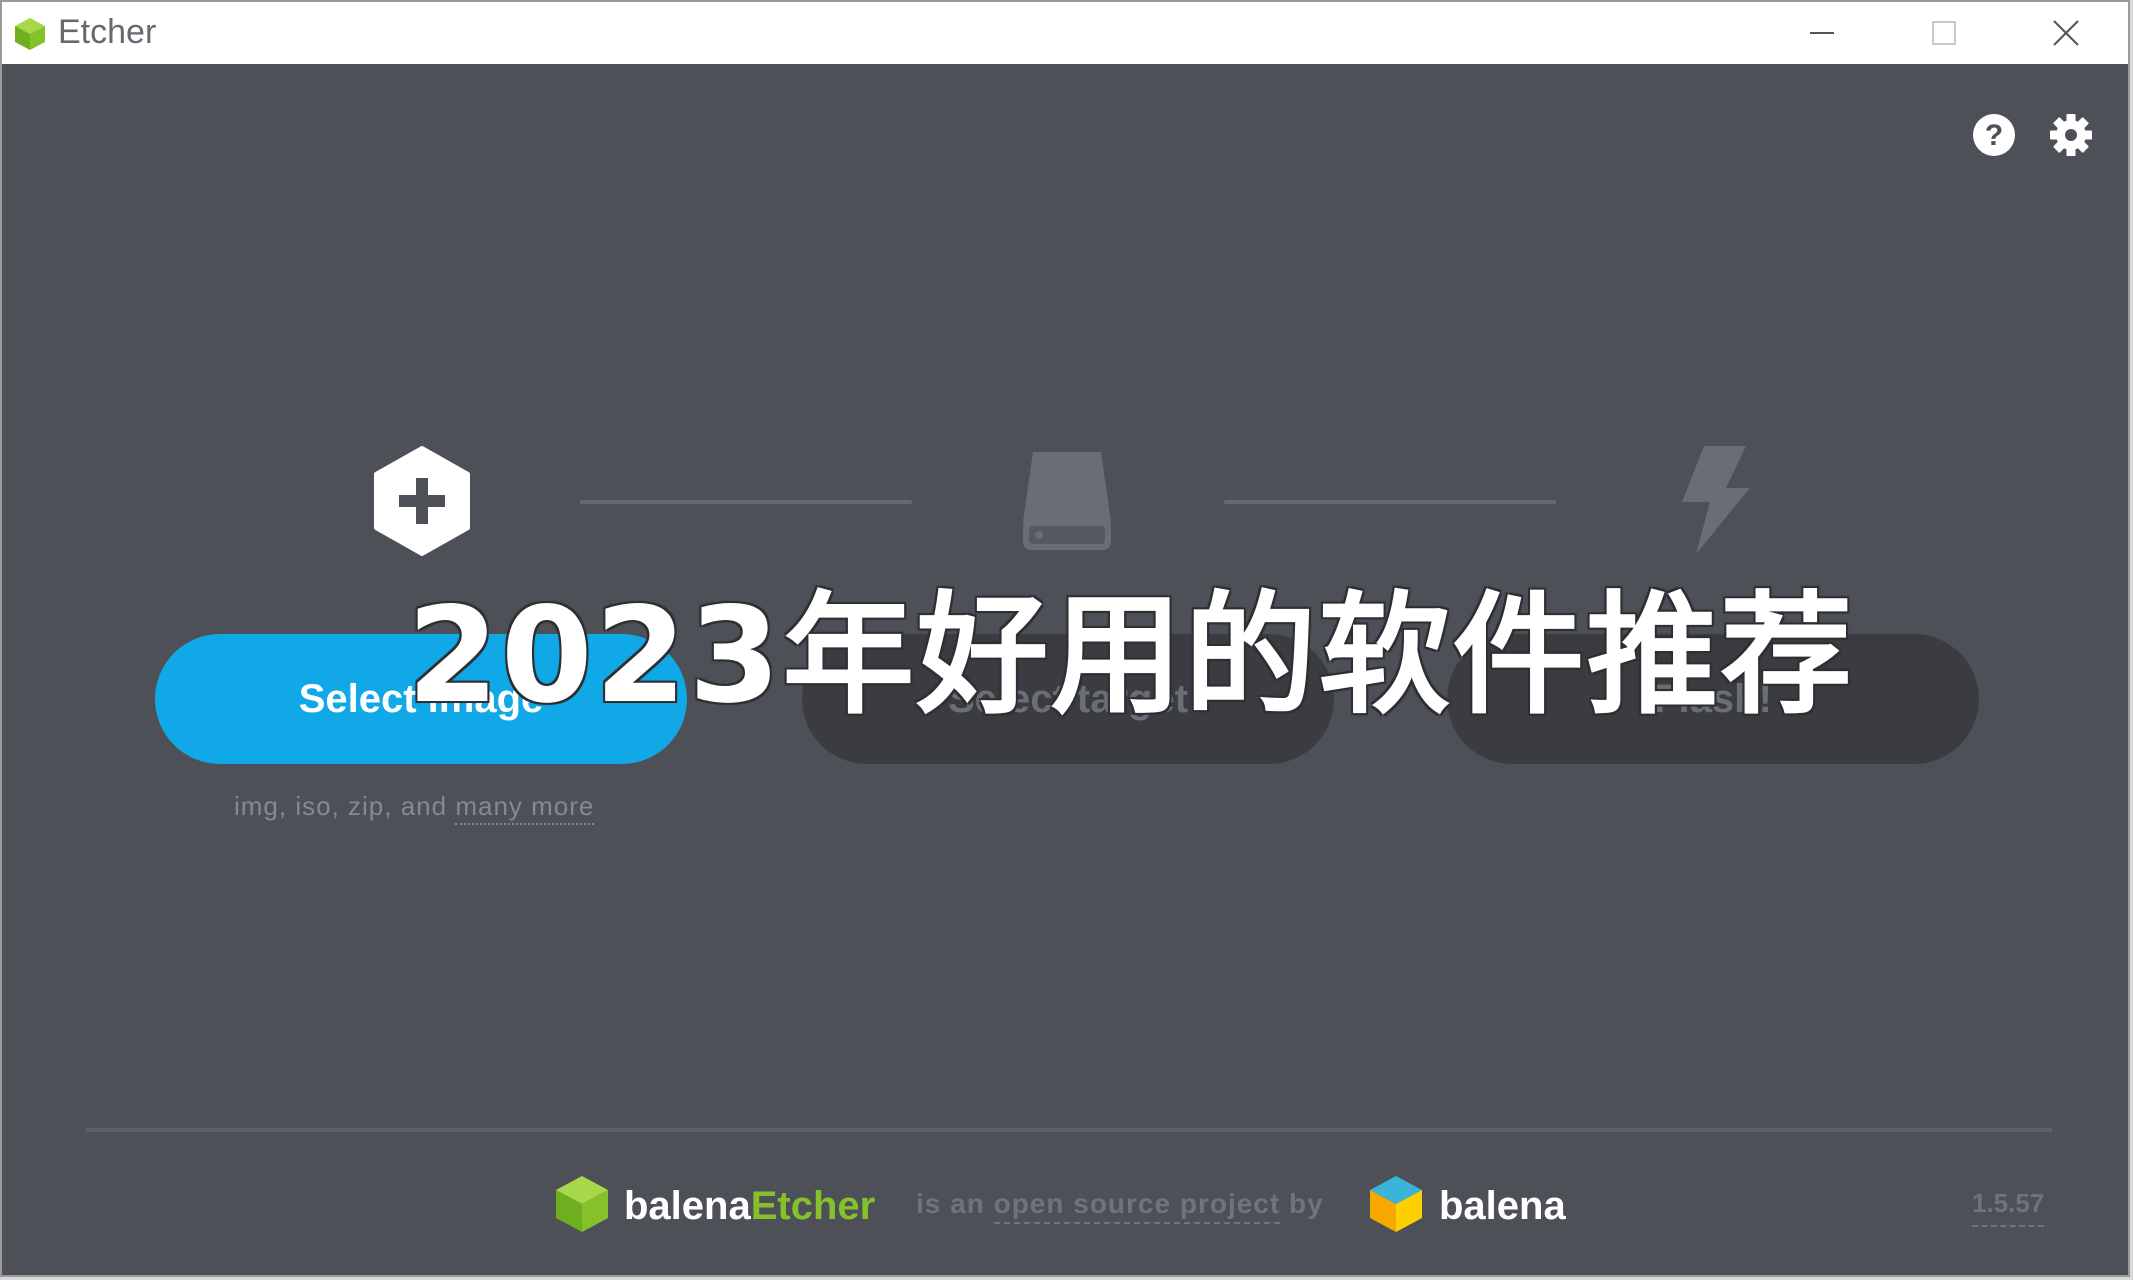  I want to click on tagline-suffix: by, so click(1306, 1203).